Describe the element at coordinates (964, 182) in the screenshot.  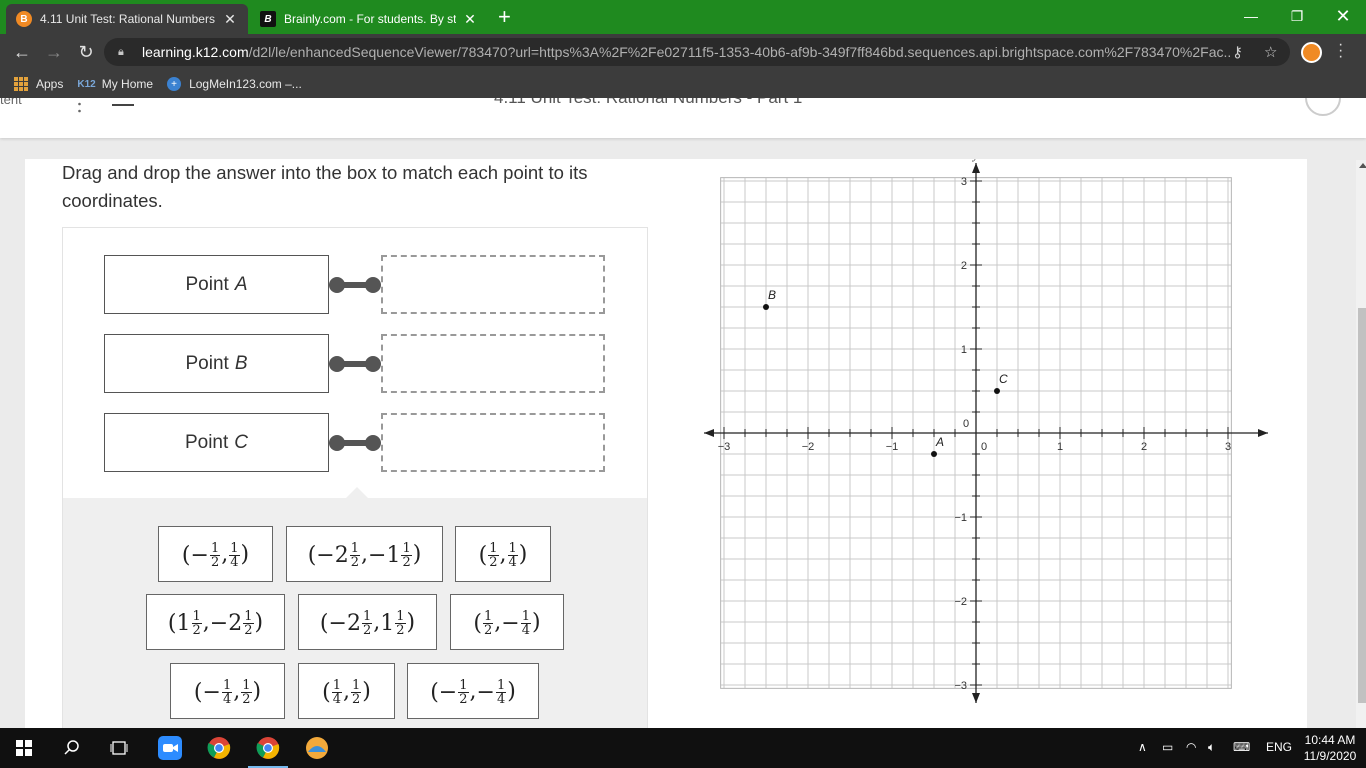
I see `y-tick-label: 3` at that location.